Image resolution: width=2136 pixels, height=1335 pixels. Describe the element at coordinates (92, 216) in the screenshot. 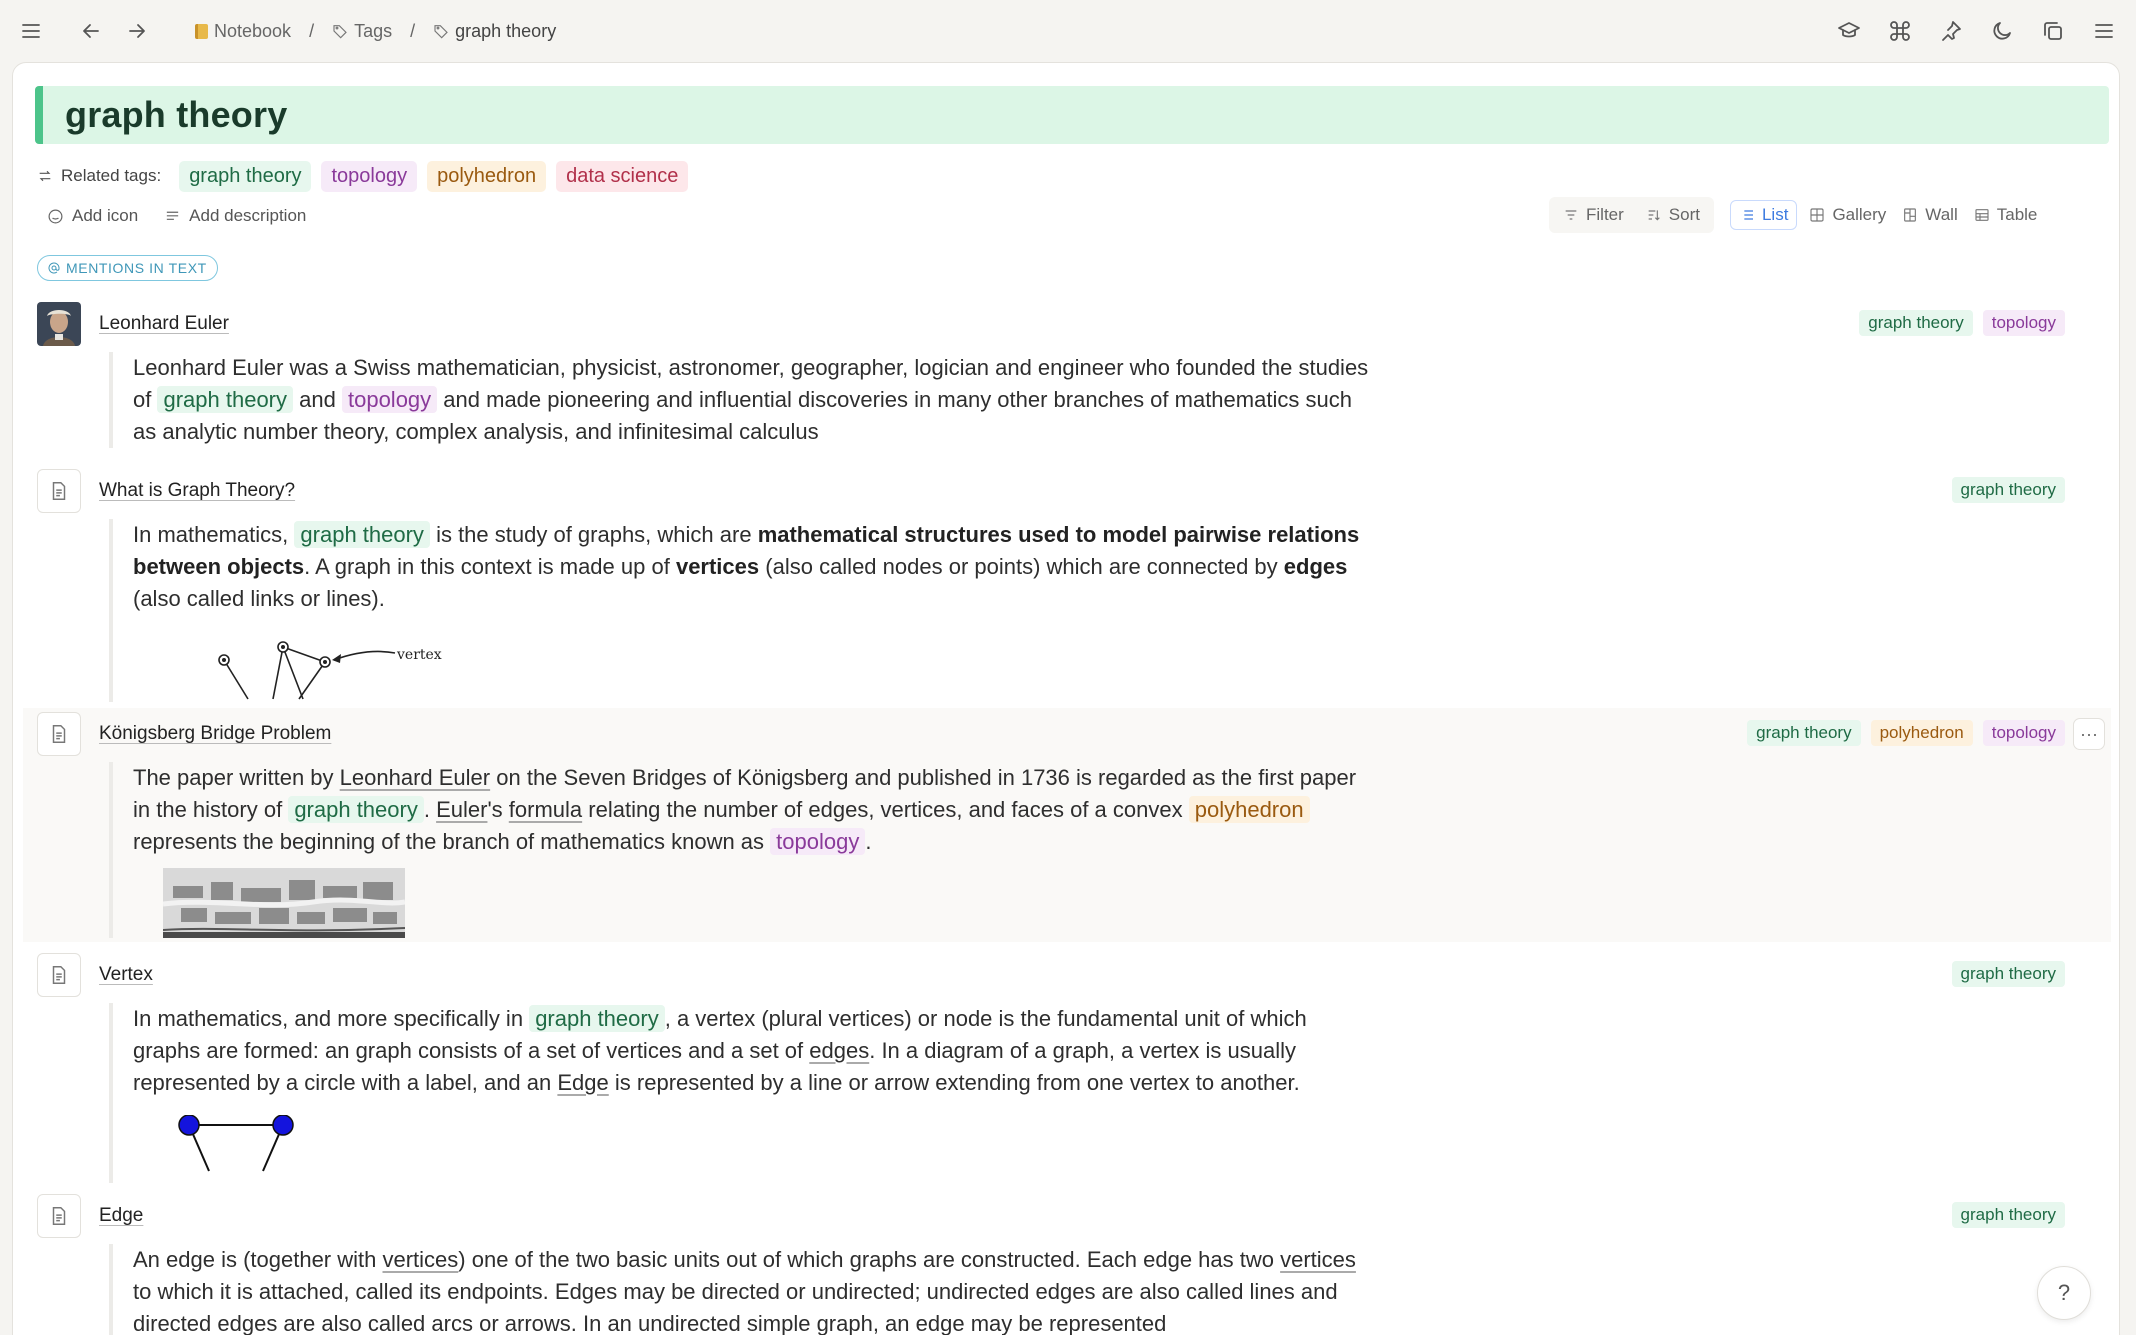

I see `add-icon-button: Add icon` at that location.